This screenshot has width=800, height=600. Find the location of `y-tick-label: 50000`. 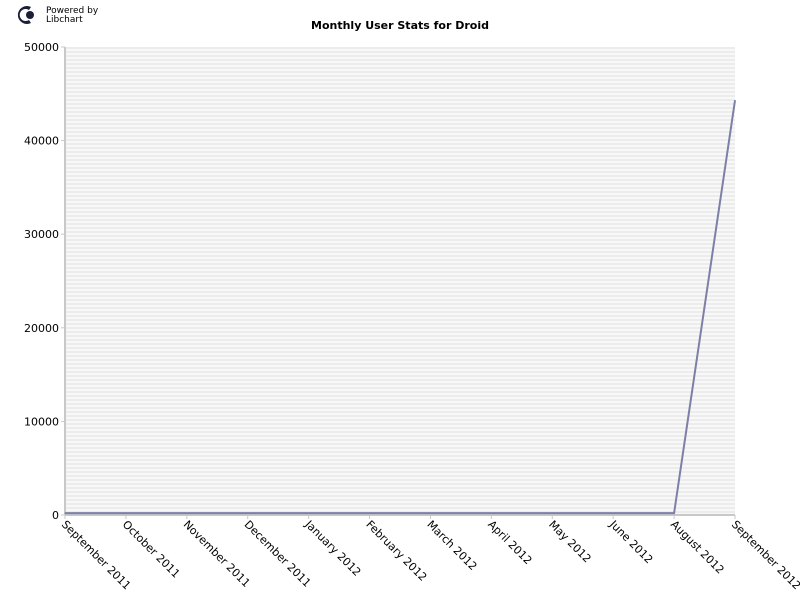

y-tick-label: 50000 is located at coordinates (41, 47).